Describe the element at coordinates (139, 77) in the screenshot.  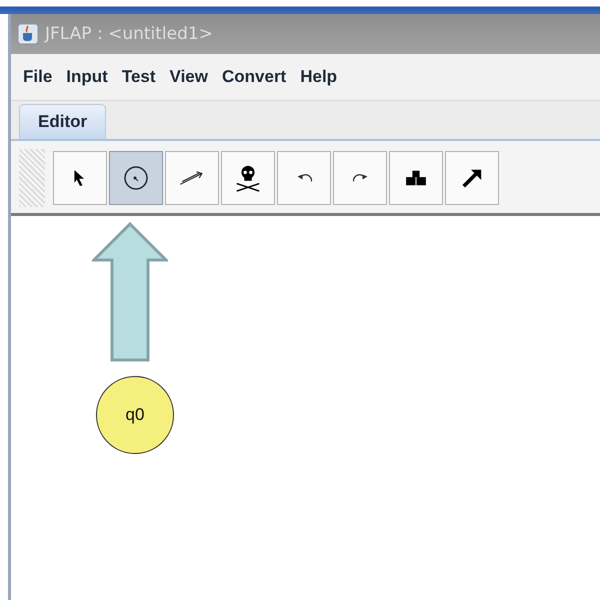
I see `menu-item: Test` at that location.